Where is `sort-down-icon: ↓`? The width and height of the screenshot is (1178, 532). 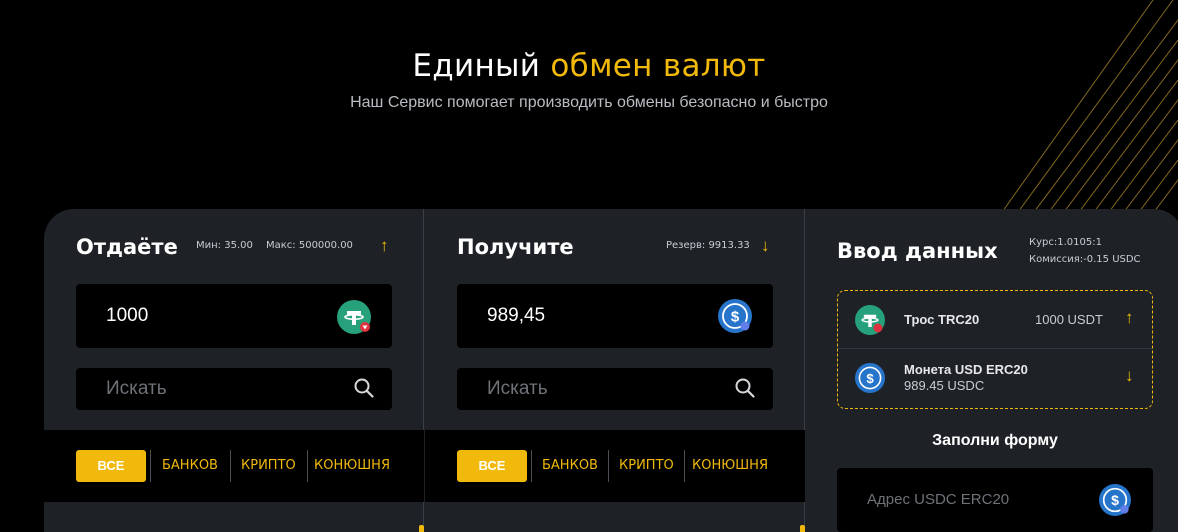
sort-down-icon: ↓ is located at coordinates (765, 246).